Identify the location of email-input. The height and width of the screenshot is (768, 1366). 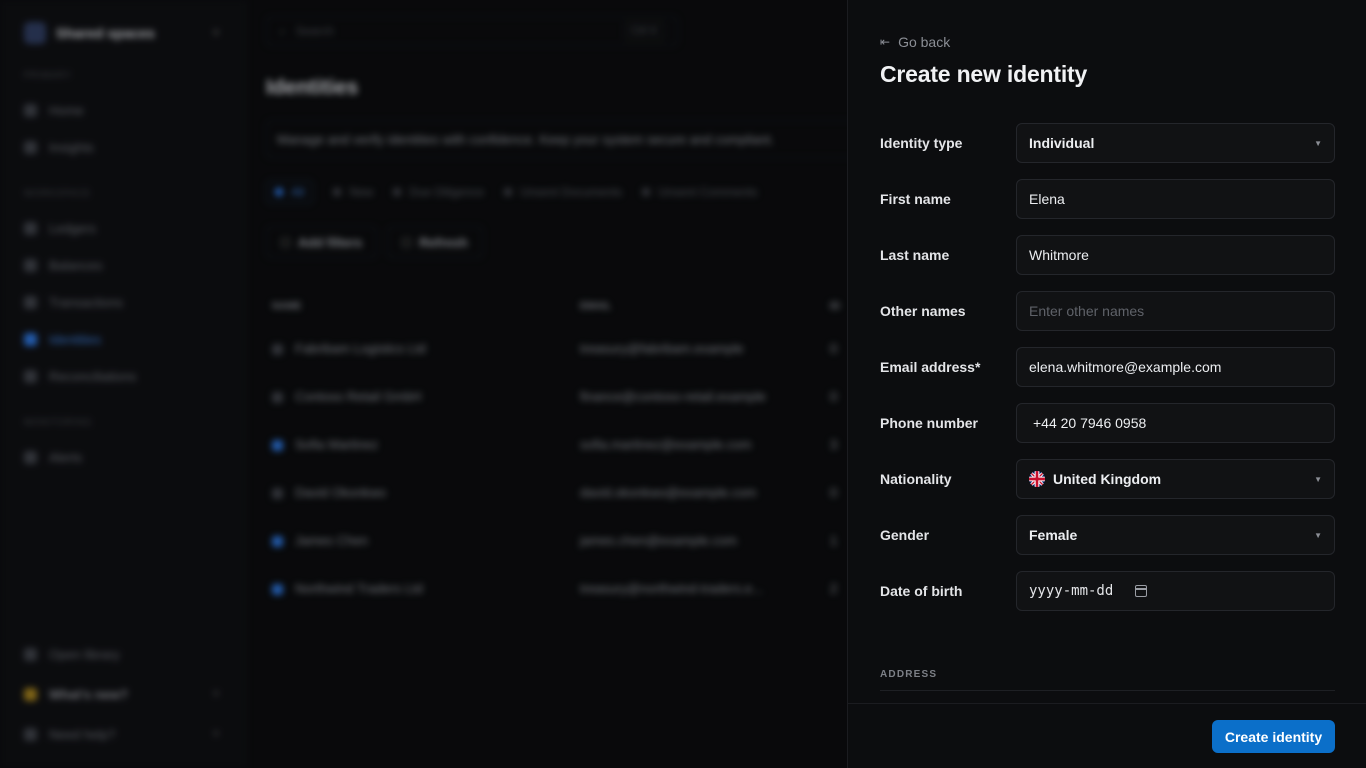
(1175, 367).